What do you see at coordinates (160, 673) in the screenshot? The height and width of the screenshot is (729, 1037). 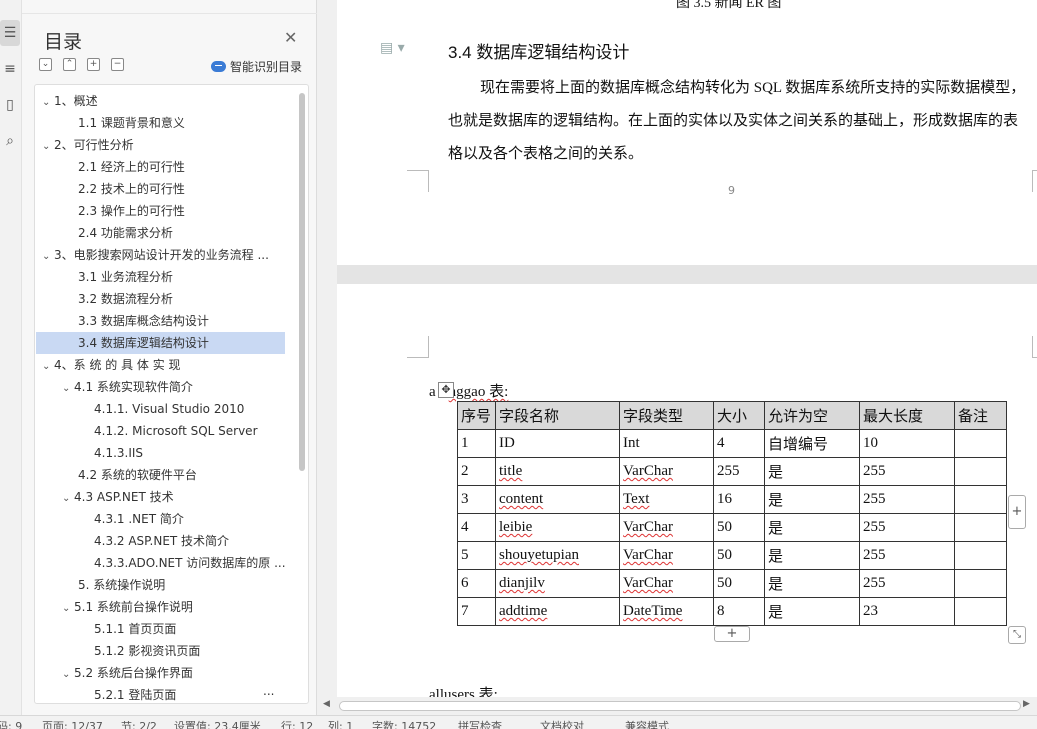 I see `toc-item: ⌄ 5.2 系统后台操作界面` at bounding box center [160, 673].